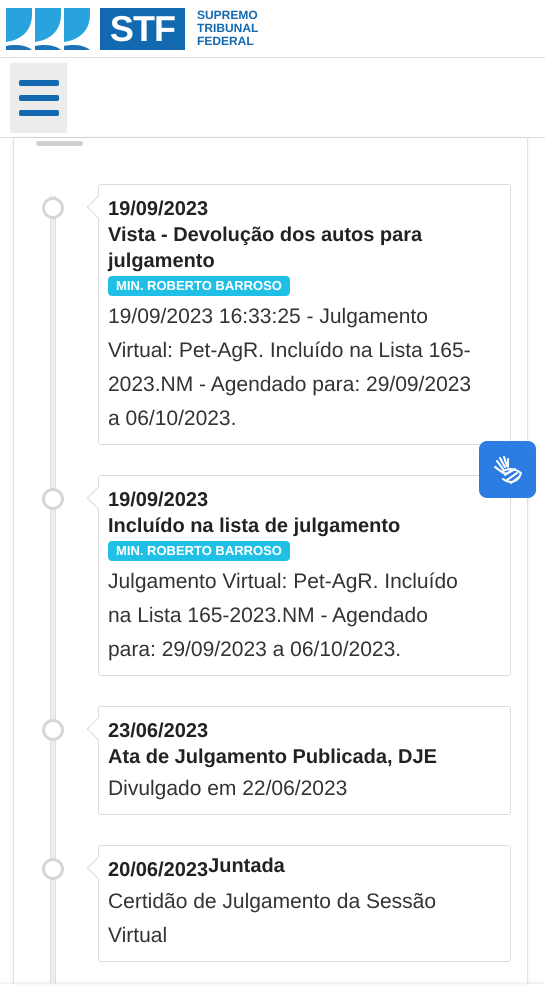 The height and width of the screenshot is (1000, 545). I want to click on menu-button, so click(38, 97).